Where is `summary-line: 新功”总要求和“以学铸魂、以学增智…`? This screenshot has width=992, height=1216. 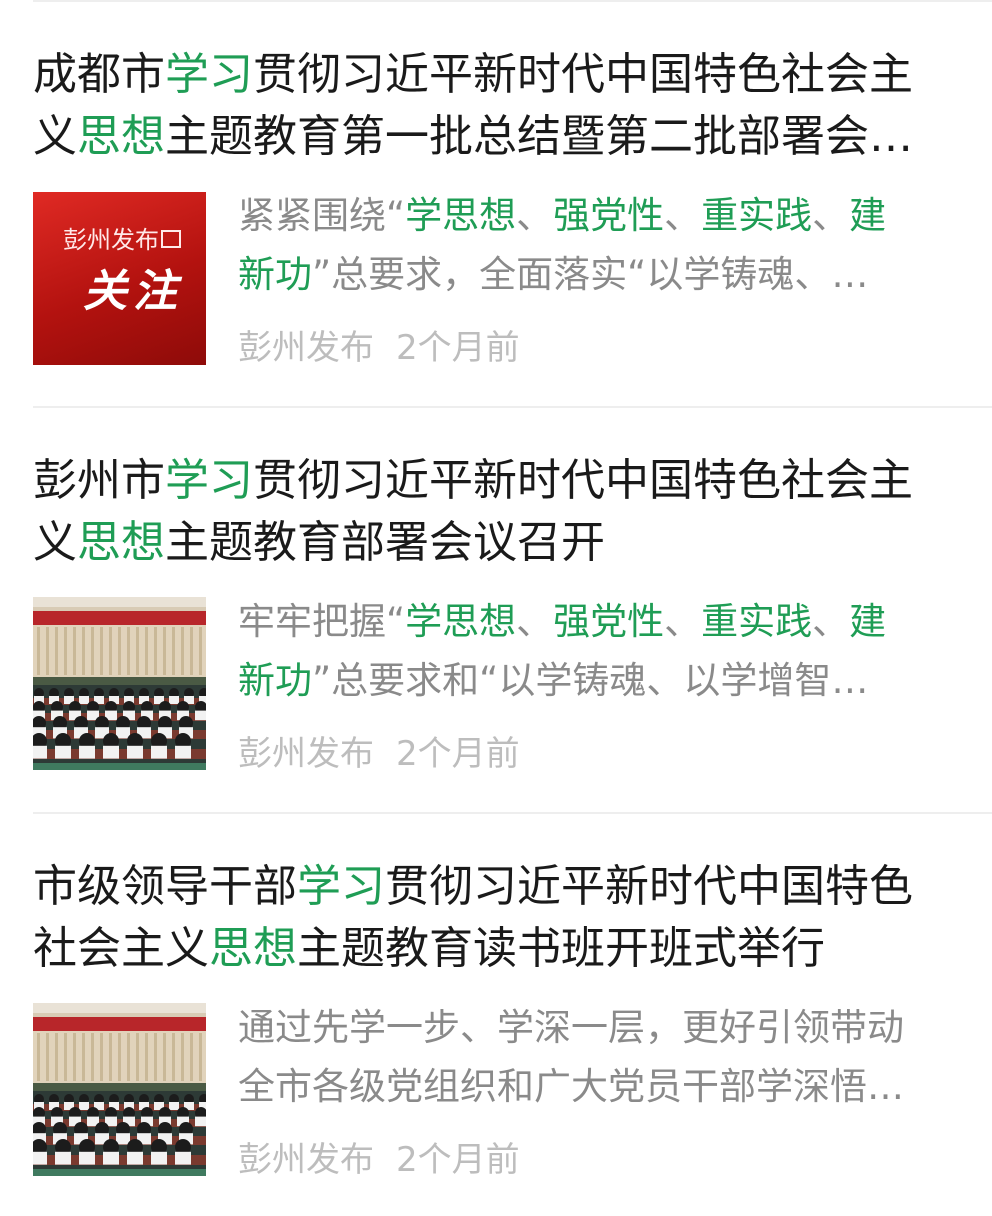 summary-line: 新功”总要求和“以学铸魂、以学增智… is located at coordinates (603, 680).